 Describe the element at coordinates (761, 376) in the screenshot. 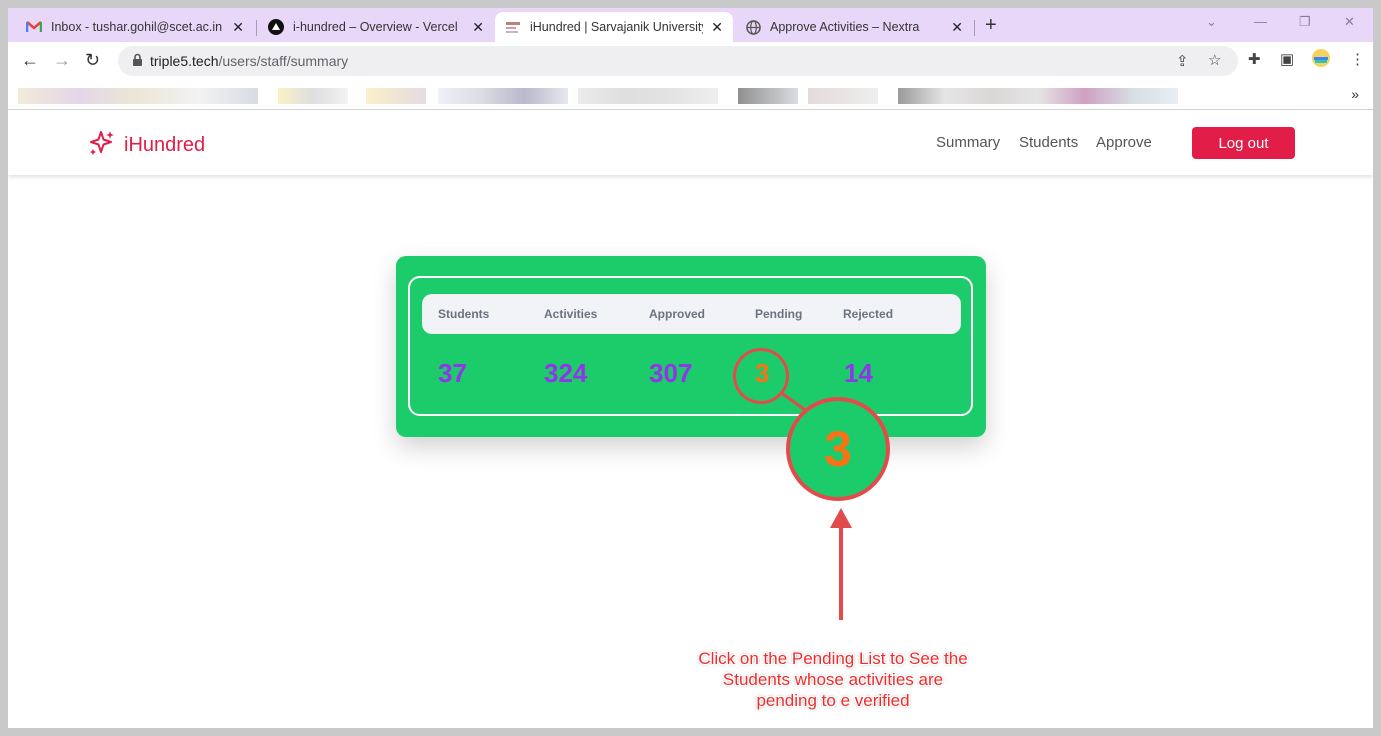

I see `highlight-ring` at that location.